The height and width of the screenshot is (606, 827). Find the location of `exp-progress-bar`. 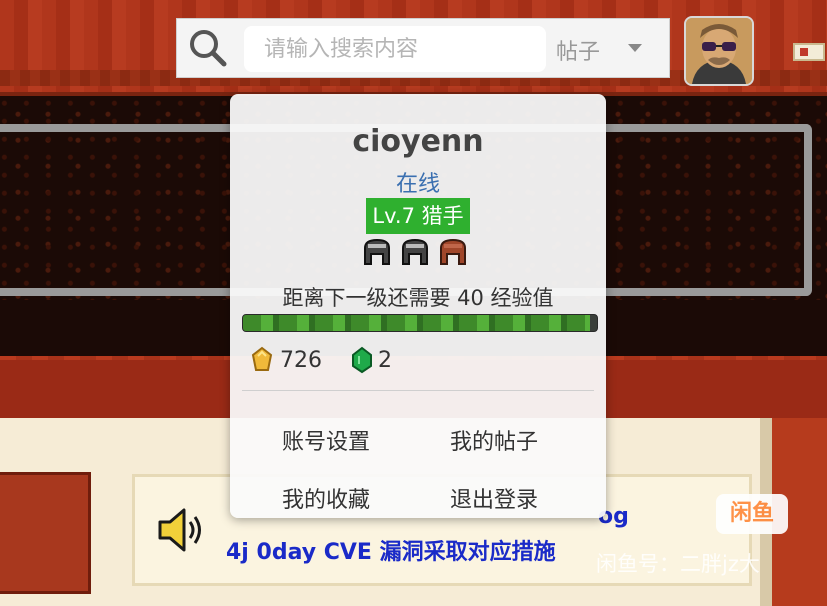

exp-progress-bar is located at coordinates (420, 323).